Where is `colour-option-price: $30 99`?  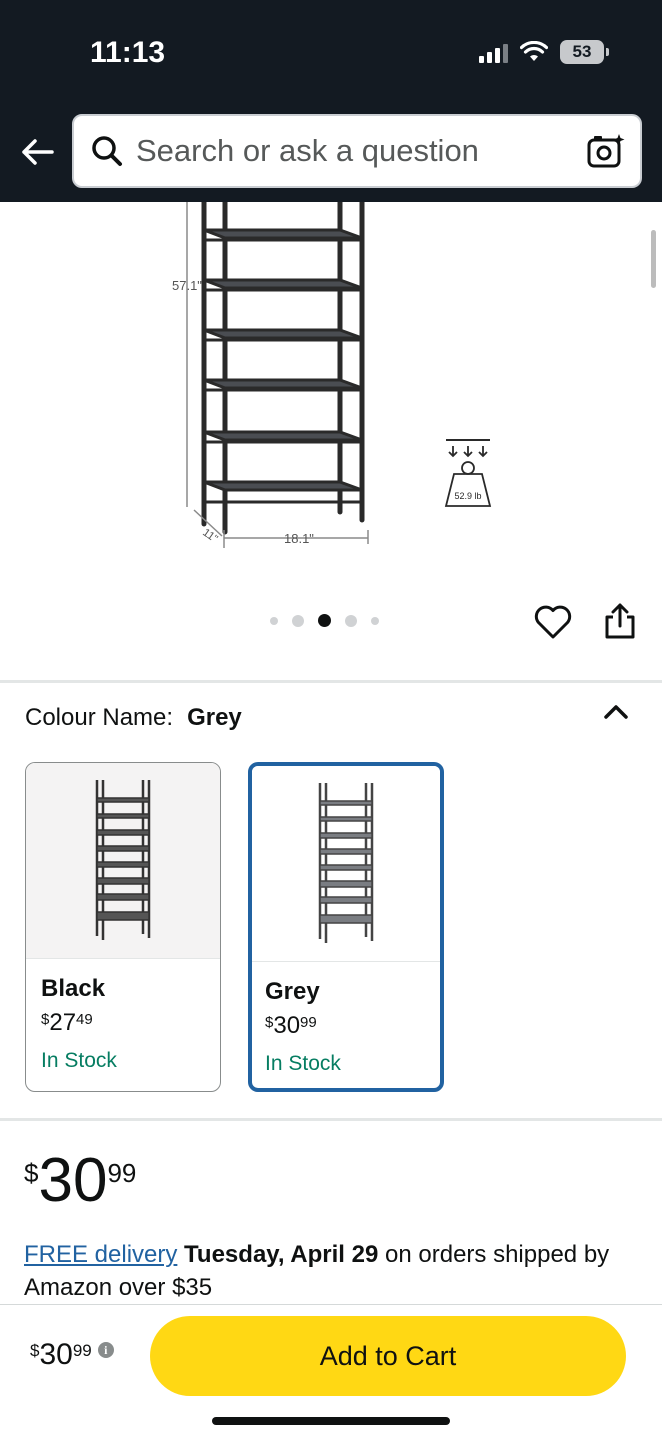 colour-option-price: $30 99 is located at coordinates (291, 1025).